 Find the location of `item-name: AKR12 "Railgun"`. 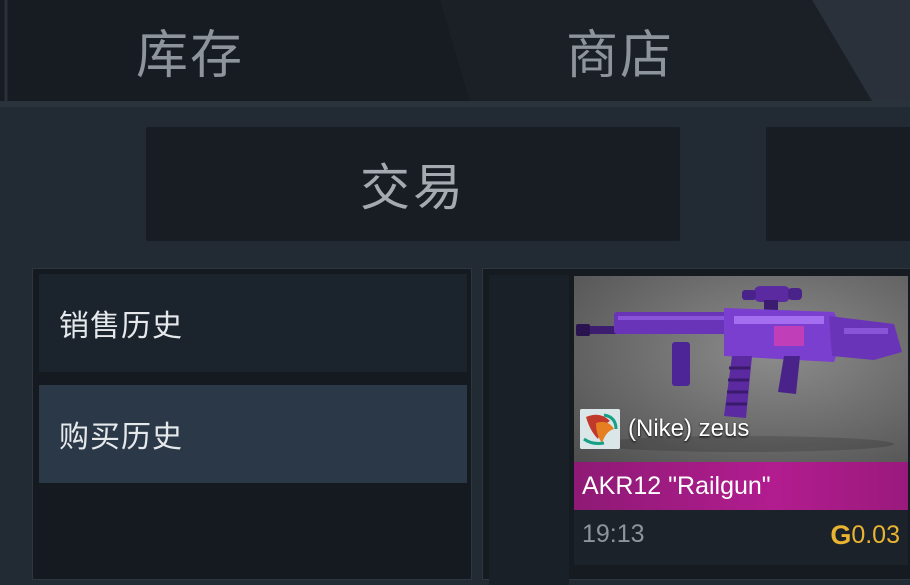

item-name: AKR12 "Railgun" is located at coordinates (676, 485).